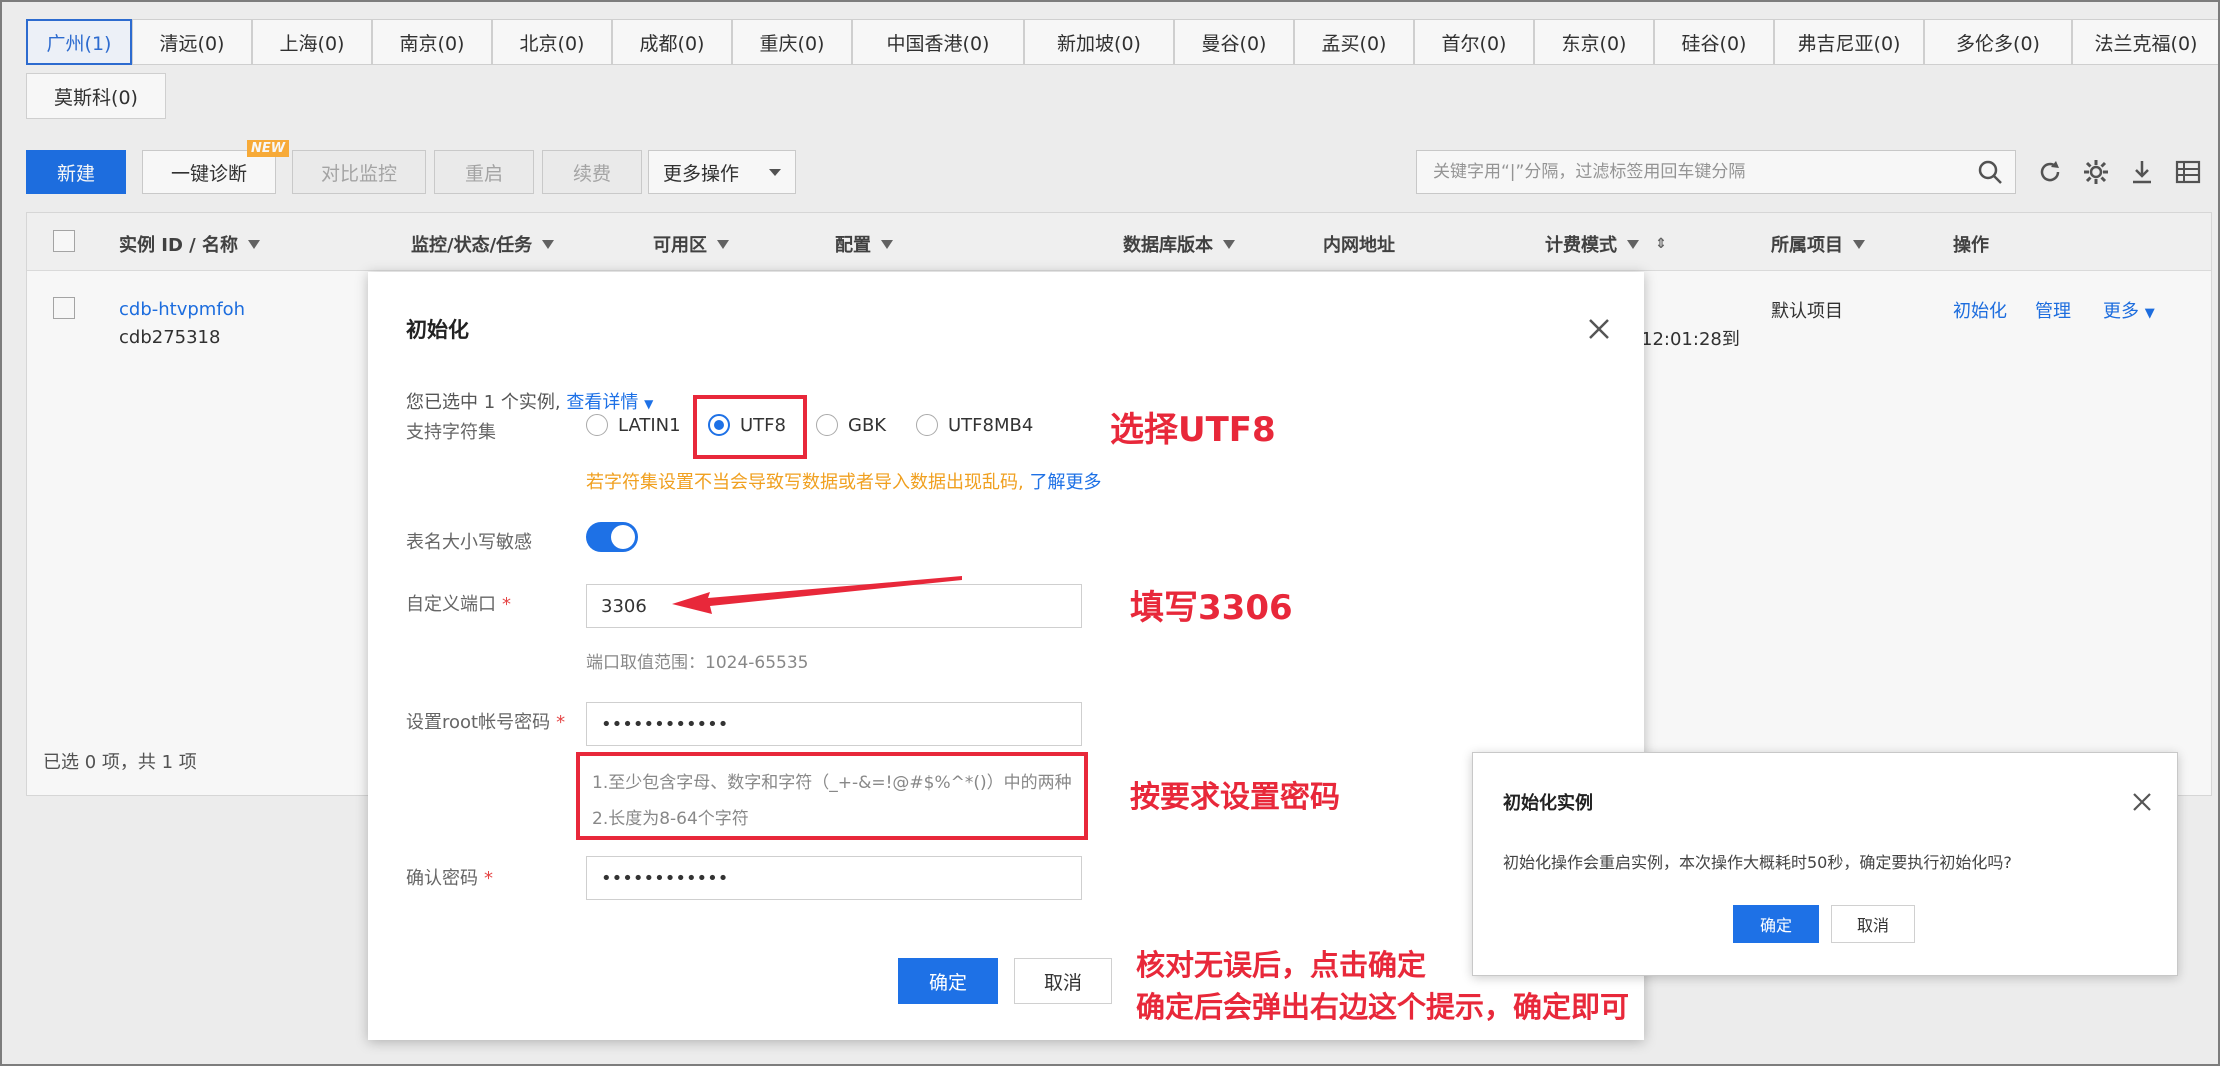 This screenshot has height=1066, width=2220. What do you see at coordinates (1193, 430) in the screenshot?
I see `annotation-select-utf8: 选择UTF8` at bounding box center [1193, 430].